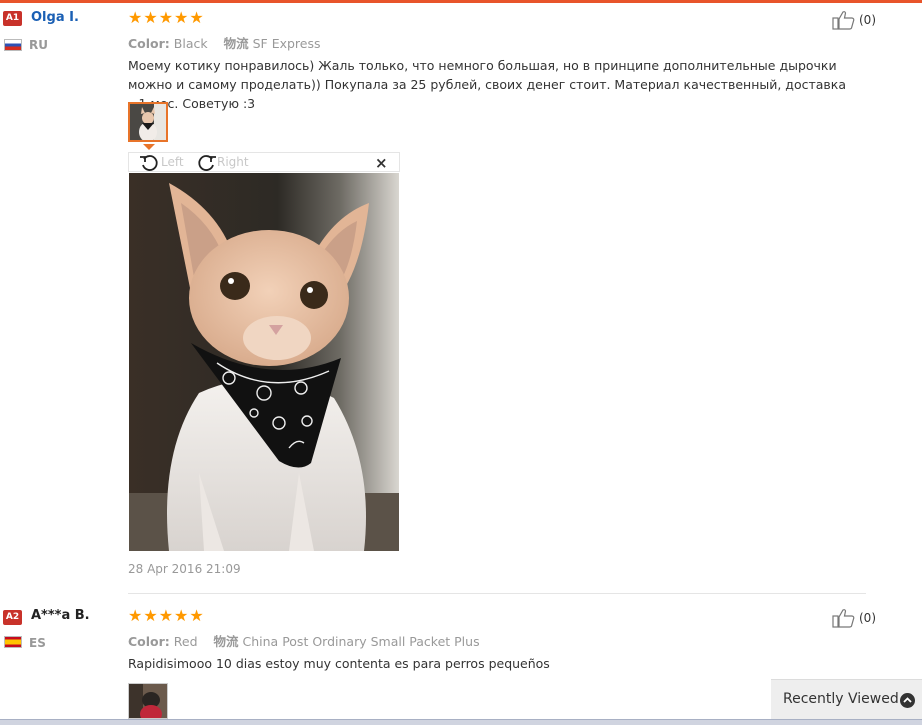 The width and height of the screenshot is (922, 725). What do you see at coordinates (37, 643) in the screenshot?
I see `reviewer-country: ES` at bounding box center [37, 643].